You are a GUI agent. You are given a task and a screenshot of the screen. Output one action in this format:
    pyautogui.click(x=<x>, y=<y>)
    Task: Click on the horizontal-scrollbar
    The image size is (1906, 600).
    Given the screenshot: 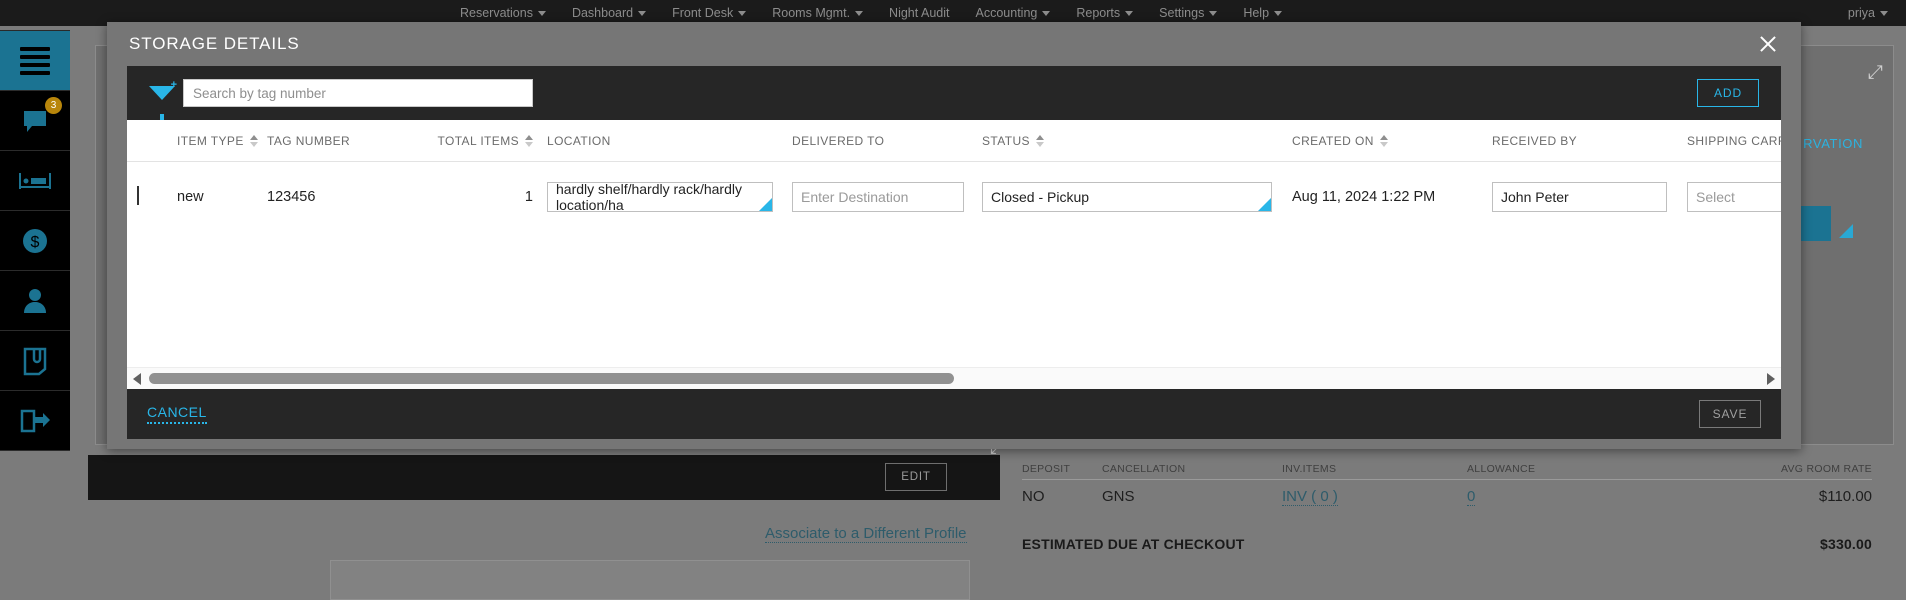 What is the action you would take?
    pyautogui.click(x=954, y=378)
    